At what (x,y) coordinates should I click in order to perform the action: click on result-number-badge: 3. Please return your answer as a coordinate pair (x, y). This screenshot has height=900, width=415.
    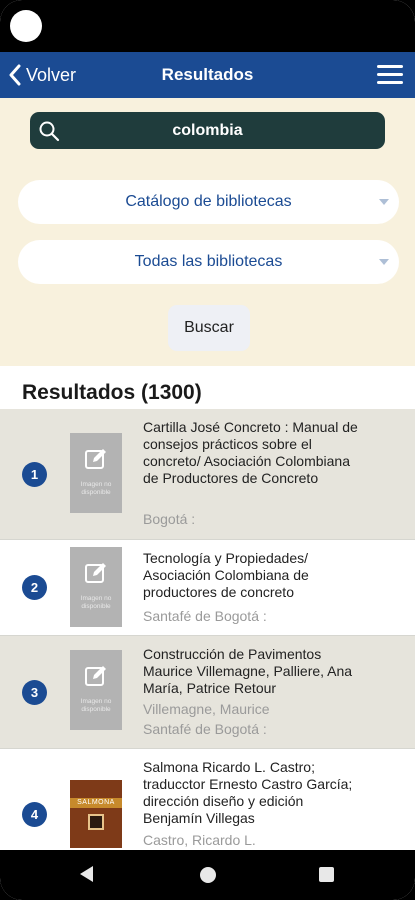
    Looking at the image, I should click on (34, 692).